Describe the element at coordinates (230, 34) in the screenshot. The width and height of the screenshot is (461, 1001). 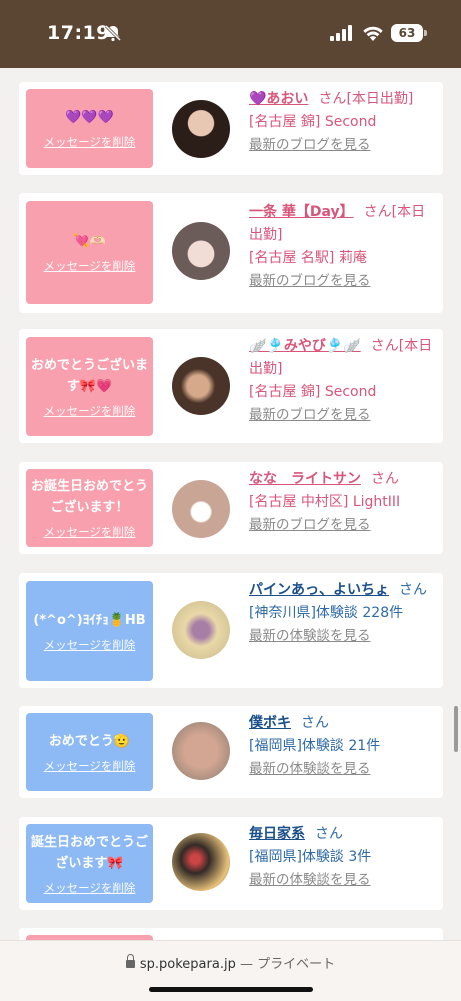
I see `status-bar: 17:19 63` at that location.